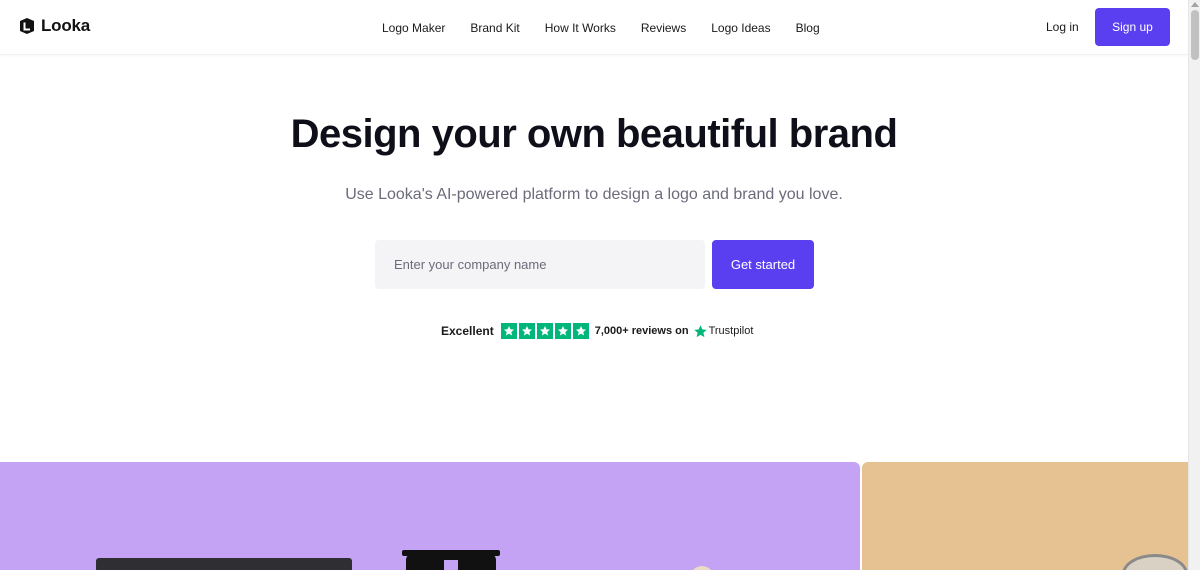 The width and height of the screenshot is (1200, 570). I want to click on reviews-count: 7,000+ reviews on, so click(641, 331).